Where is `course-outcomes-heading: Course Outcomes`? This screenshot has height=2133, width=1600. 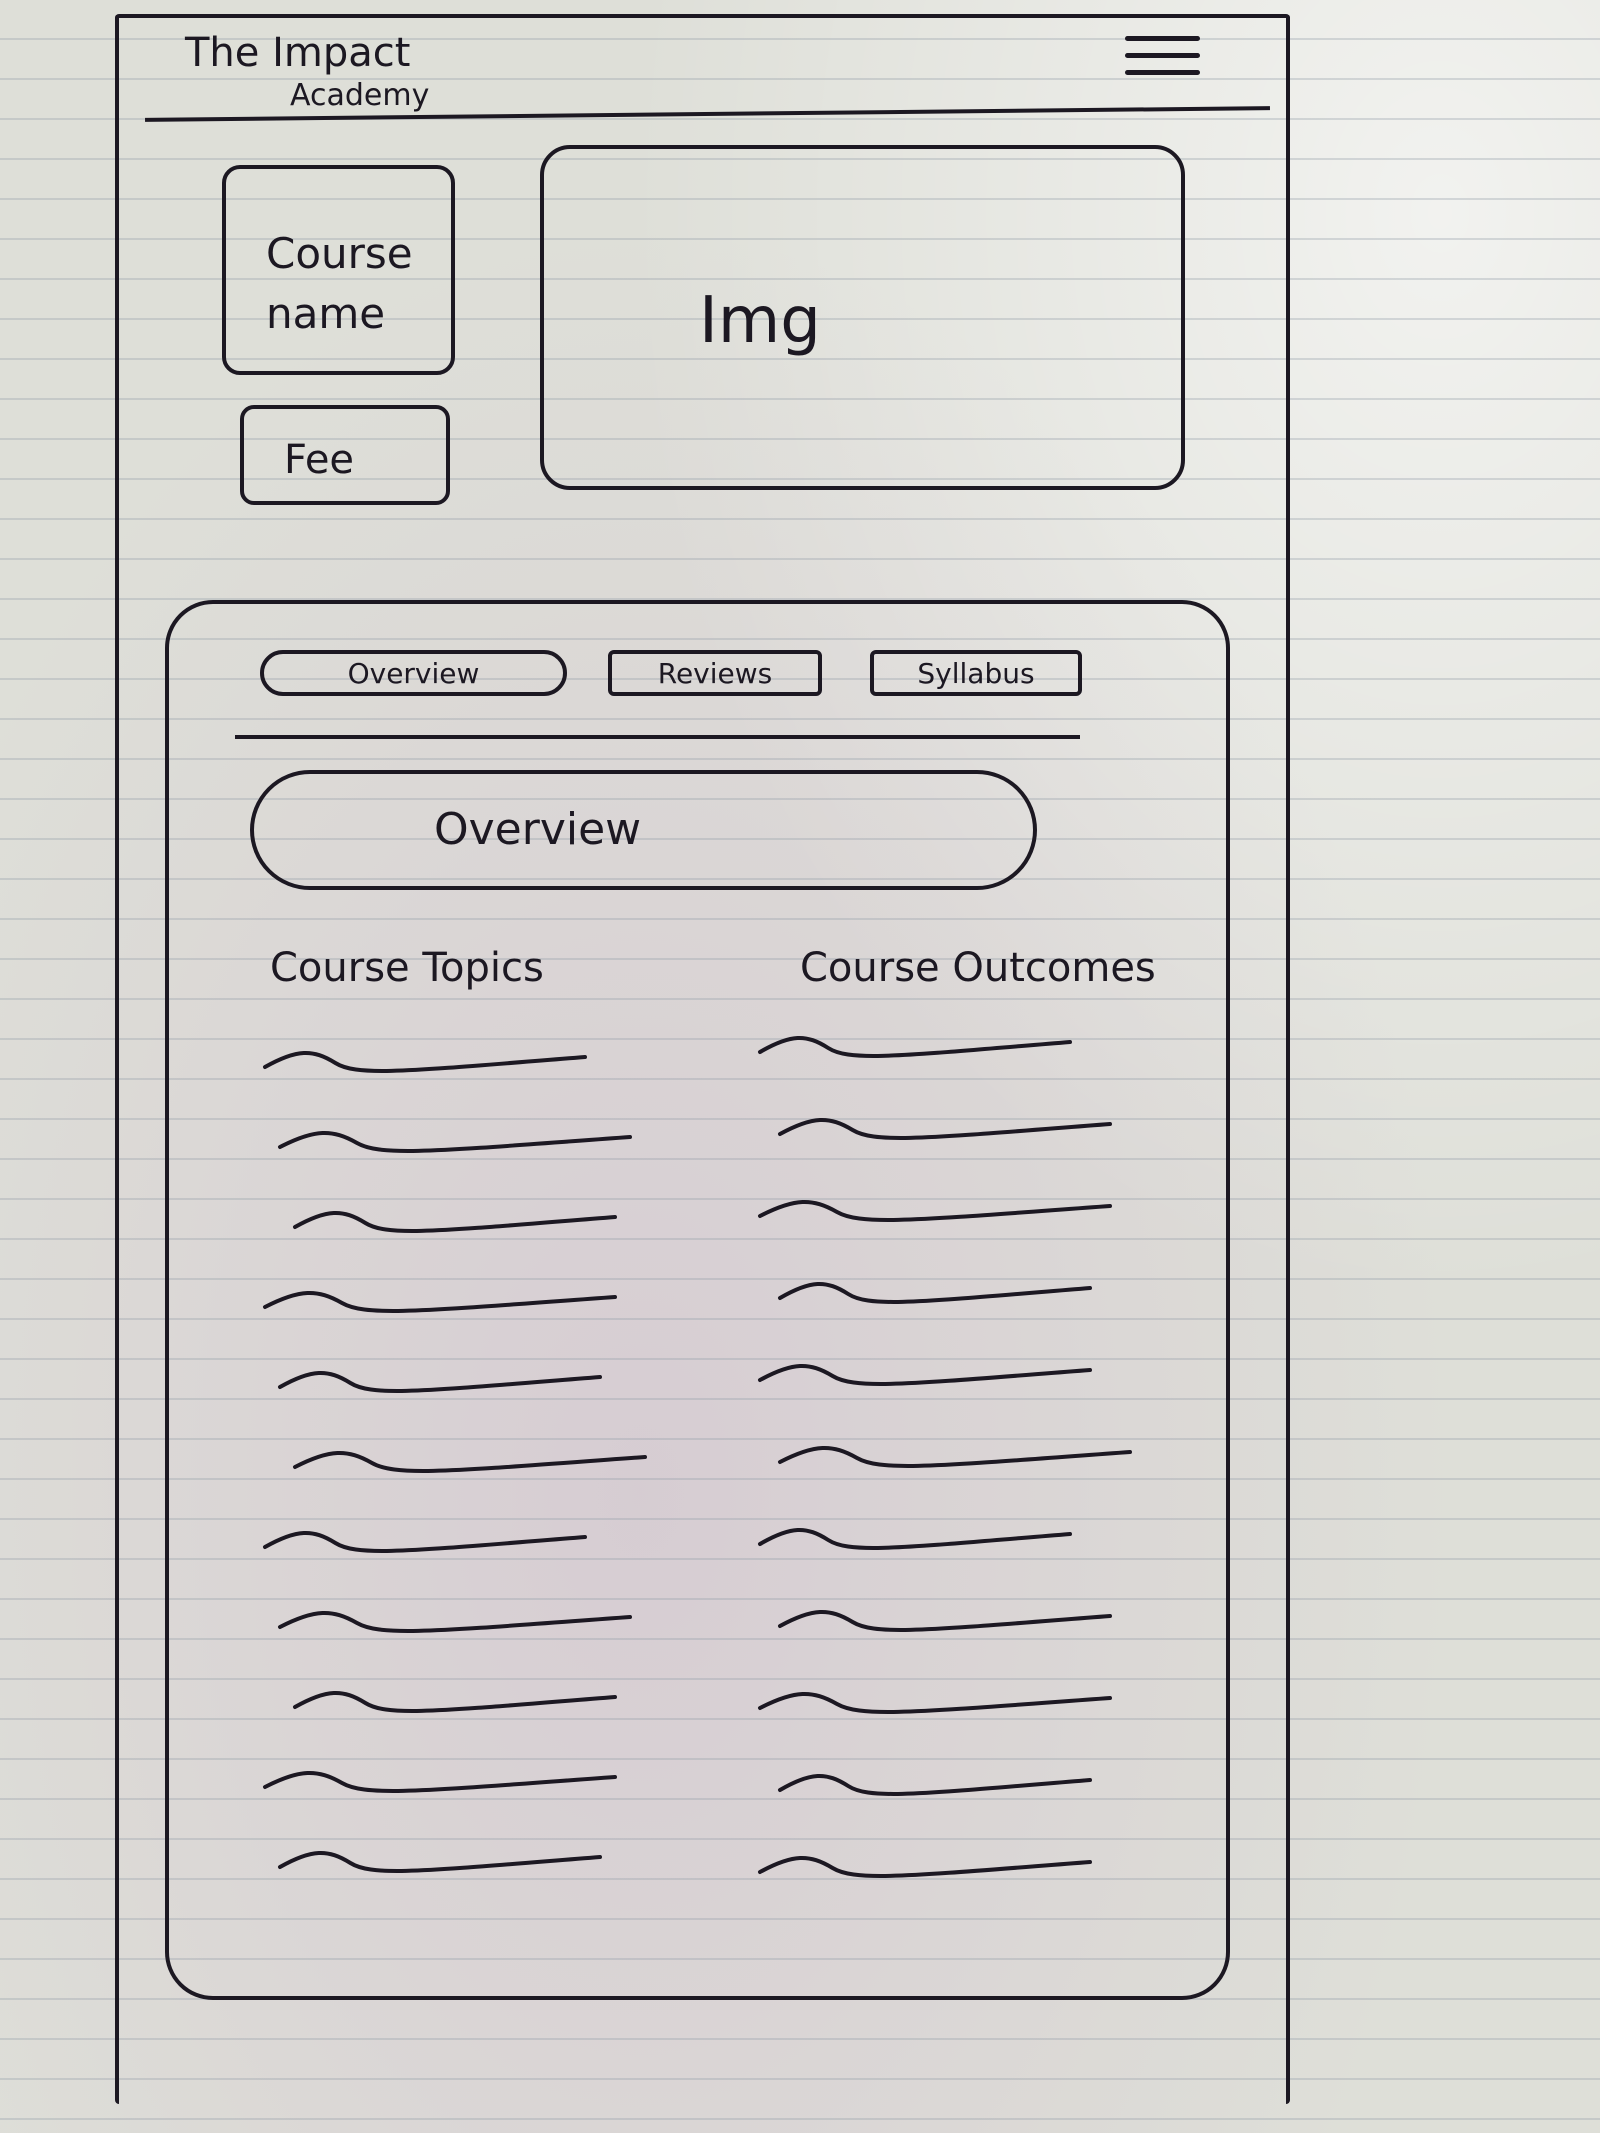 course-outcomes-heading: Course Outcomes is located at coordinates (978, 968).